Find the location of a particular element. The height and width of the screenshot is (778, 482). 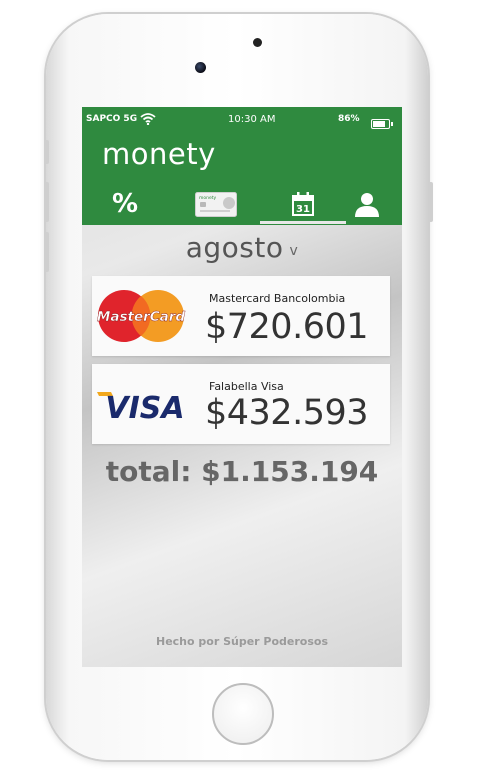

tab-calendar: 31 is located at coordinates (303, 204).